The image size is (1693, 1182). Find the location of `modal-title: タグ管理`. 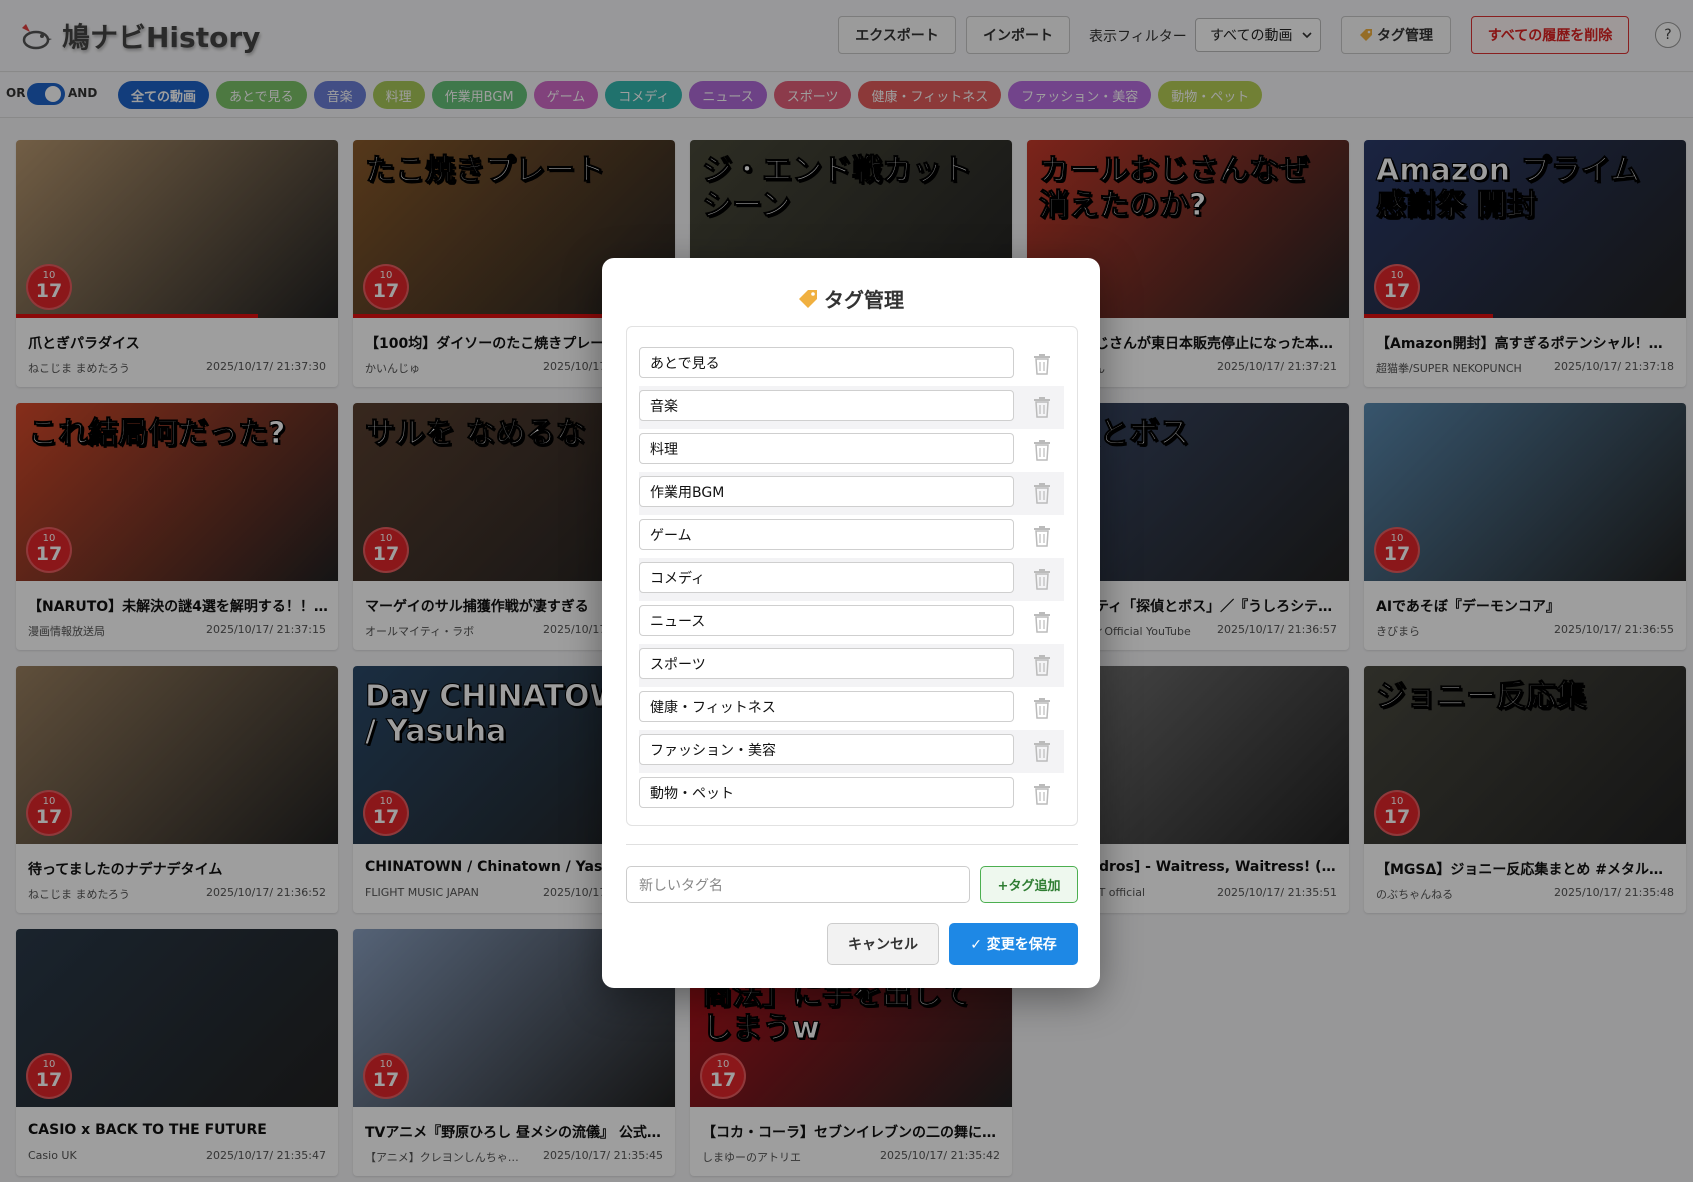

modal-title: タグ管理 is located at coordinates (851, 298).